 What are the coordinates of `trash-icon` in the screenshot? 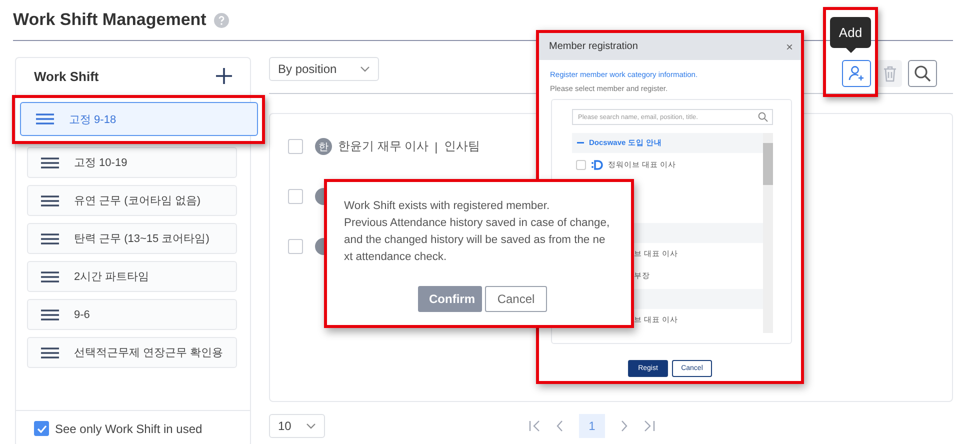 It's located at (889, 74).